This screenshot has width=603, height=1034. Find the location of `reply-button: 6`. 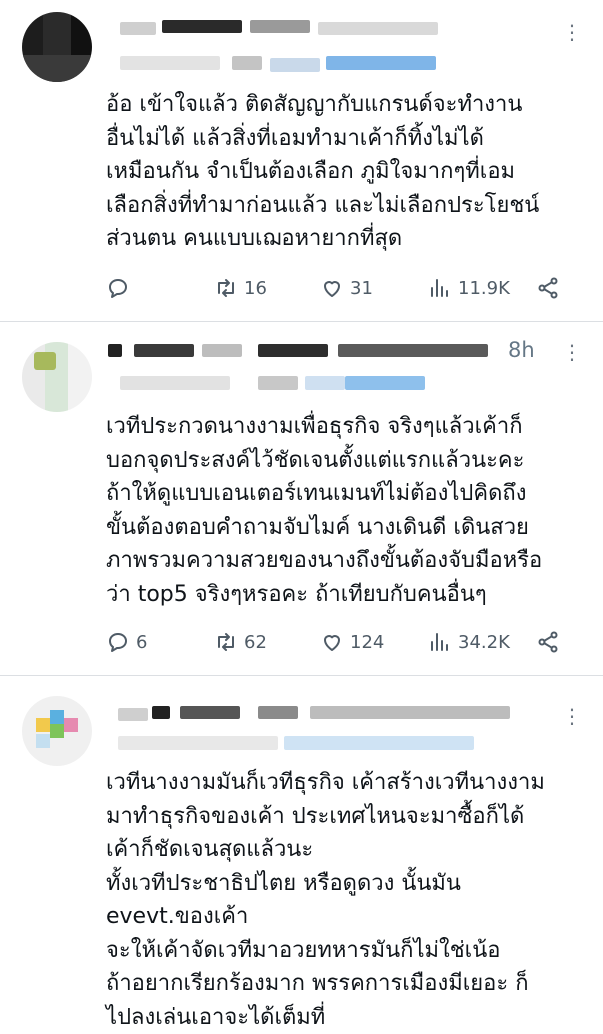

reply-button: 6 is located at coordinates (126, 642).